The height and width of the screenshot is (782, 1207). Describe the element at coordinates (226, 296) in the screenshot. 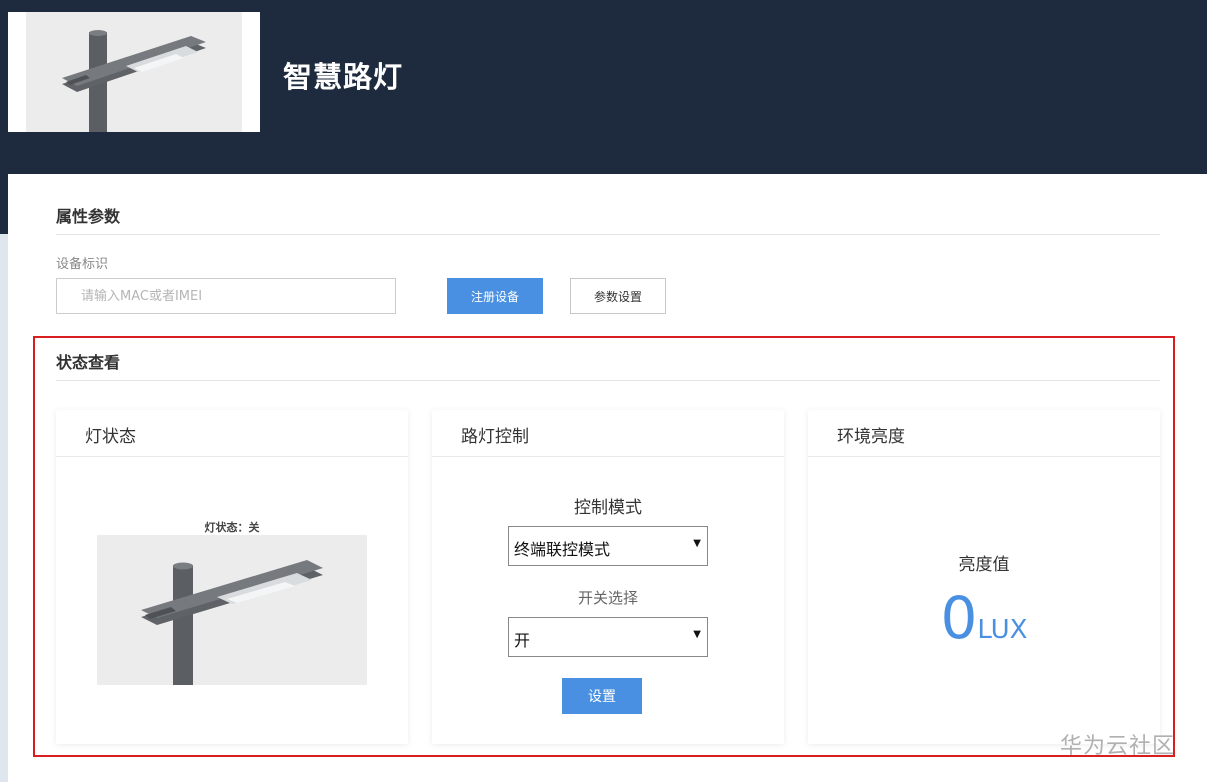

I see `device-id-input` at that location.